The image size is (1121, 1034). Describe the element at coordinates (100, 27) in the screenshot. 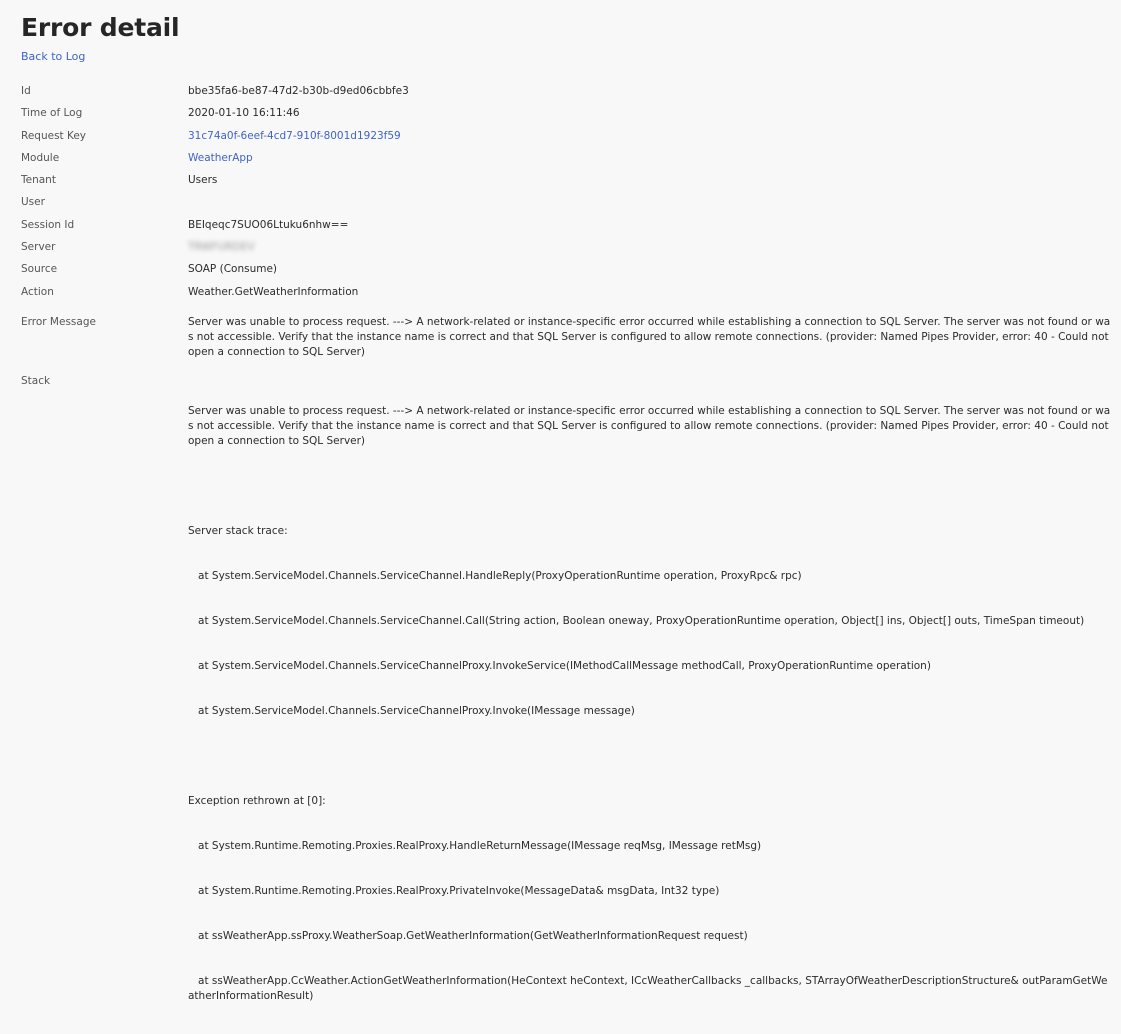

I see `page-title: Error detail` at that location.